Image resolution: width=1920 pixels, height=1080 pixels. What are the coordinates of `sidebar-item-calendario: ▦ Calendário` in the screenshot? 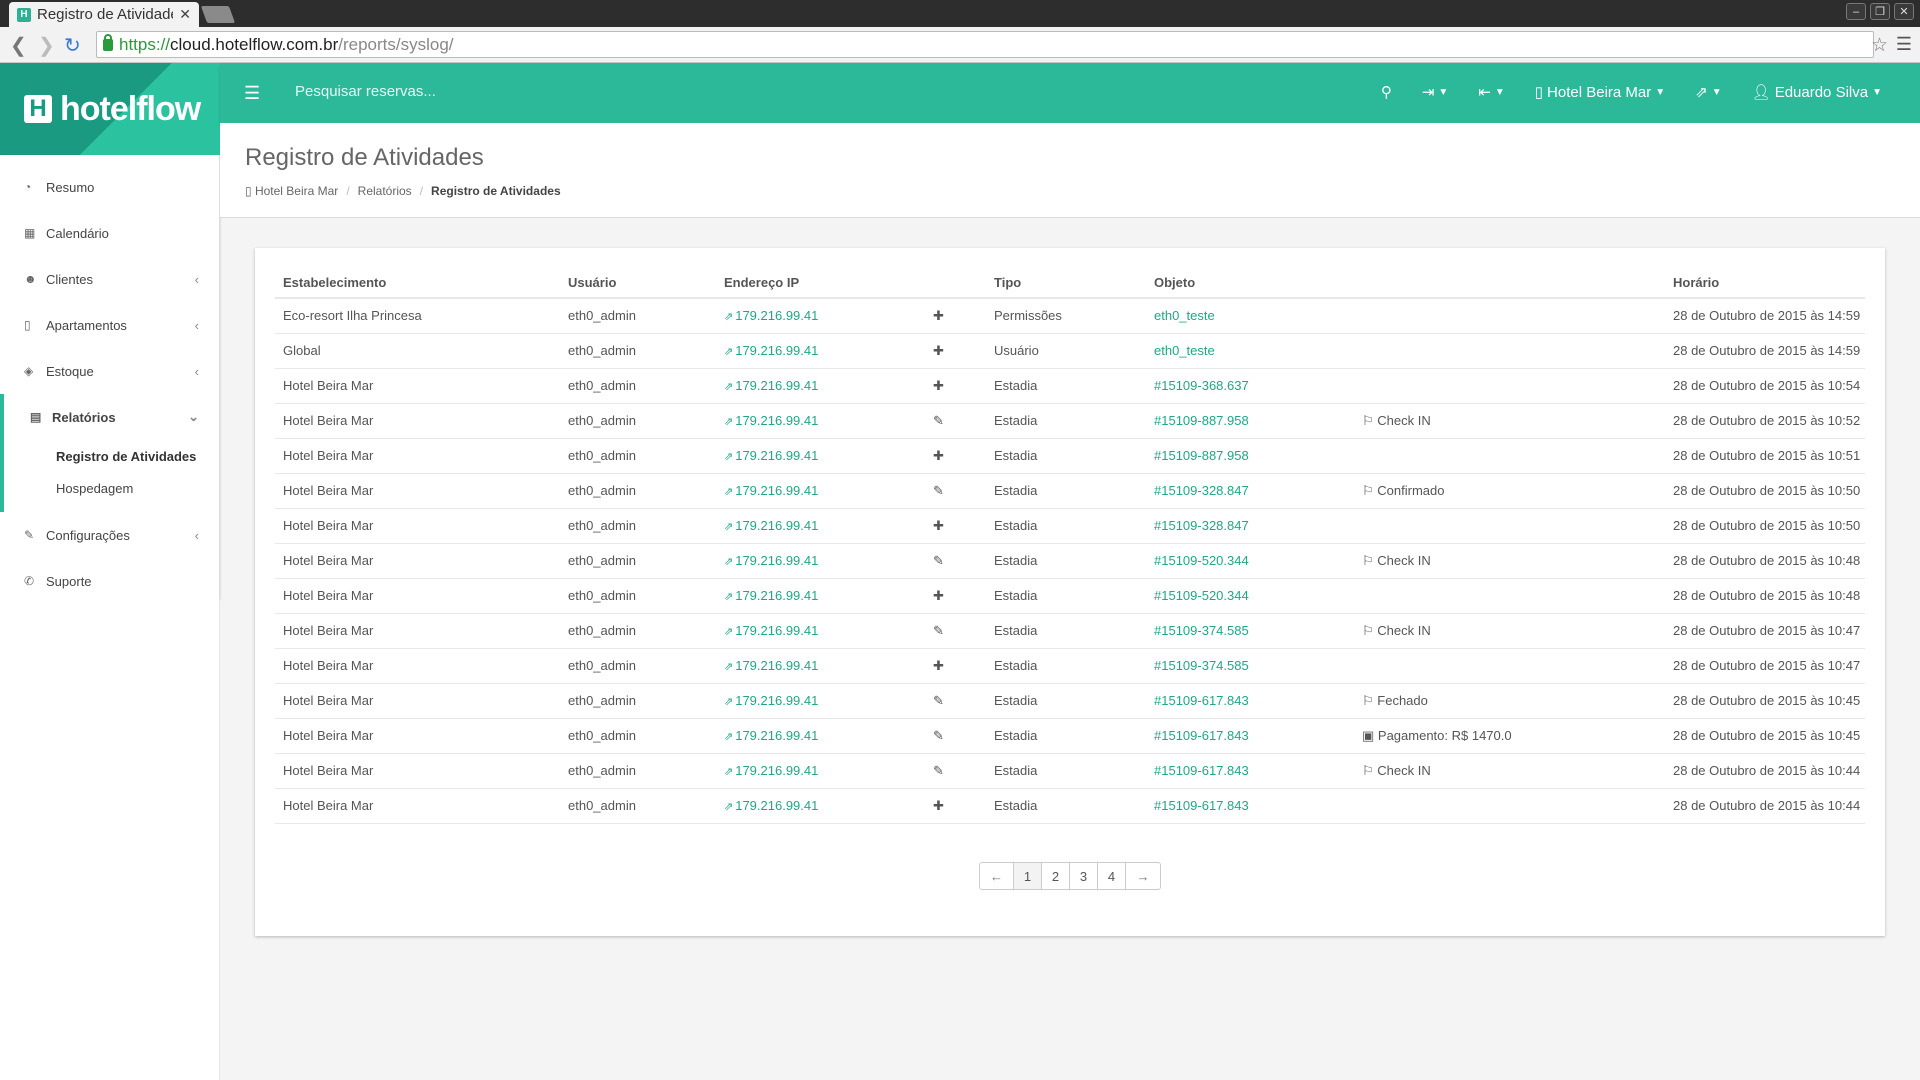 It's located at (109, 233).